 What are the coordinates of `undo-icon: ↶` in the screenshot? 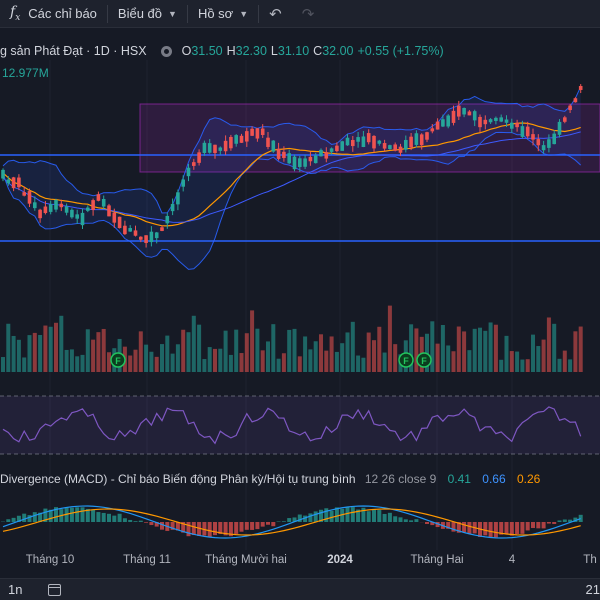 It's located at (275, 14).